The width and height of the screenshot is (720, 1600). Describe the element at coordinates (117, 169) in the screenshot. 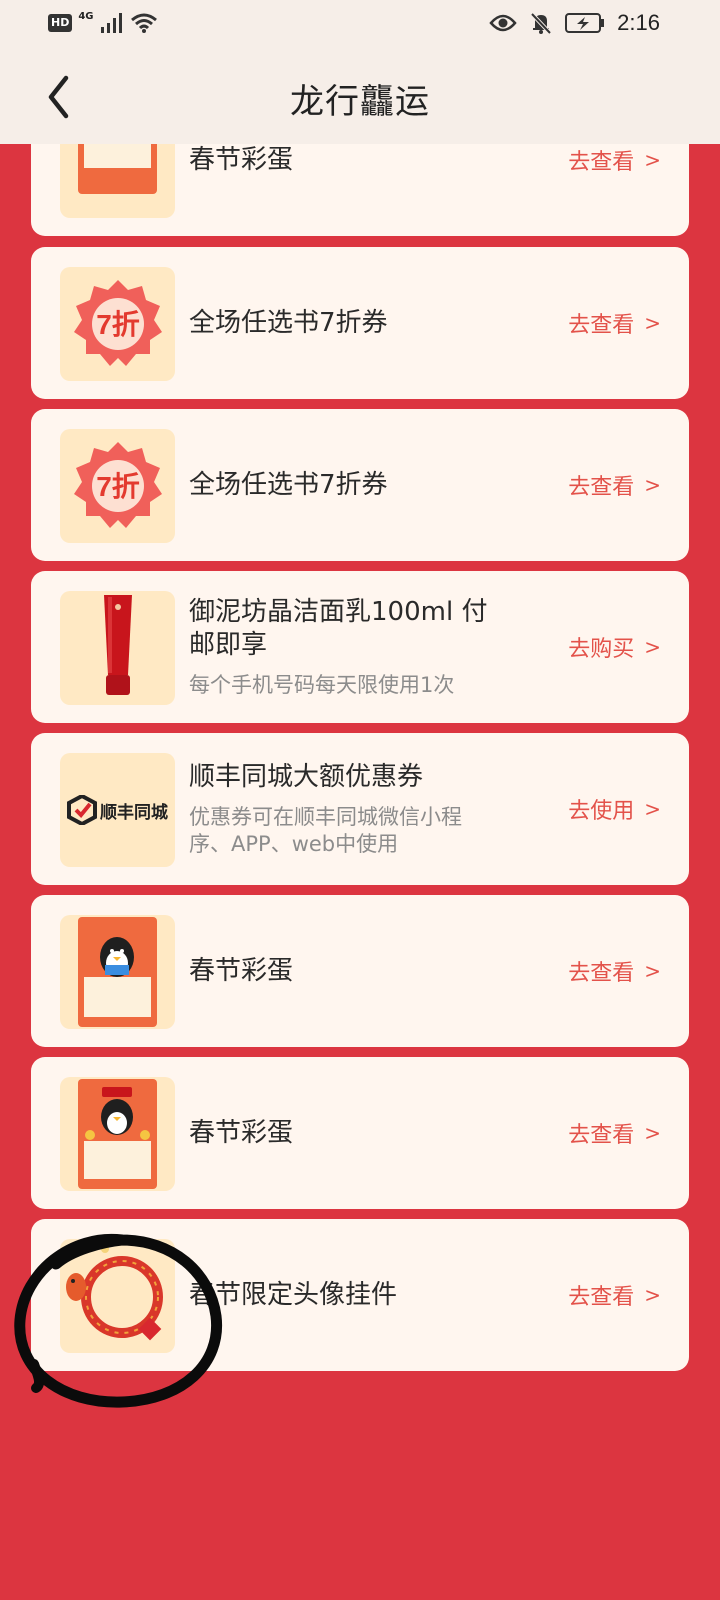

I see `egg-card-image` at that location.